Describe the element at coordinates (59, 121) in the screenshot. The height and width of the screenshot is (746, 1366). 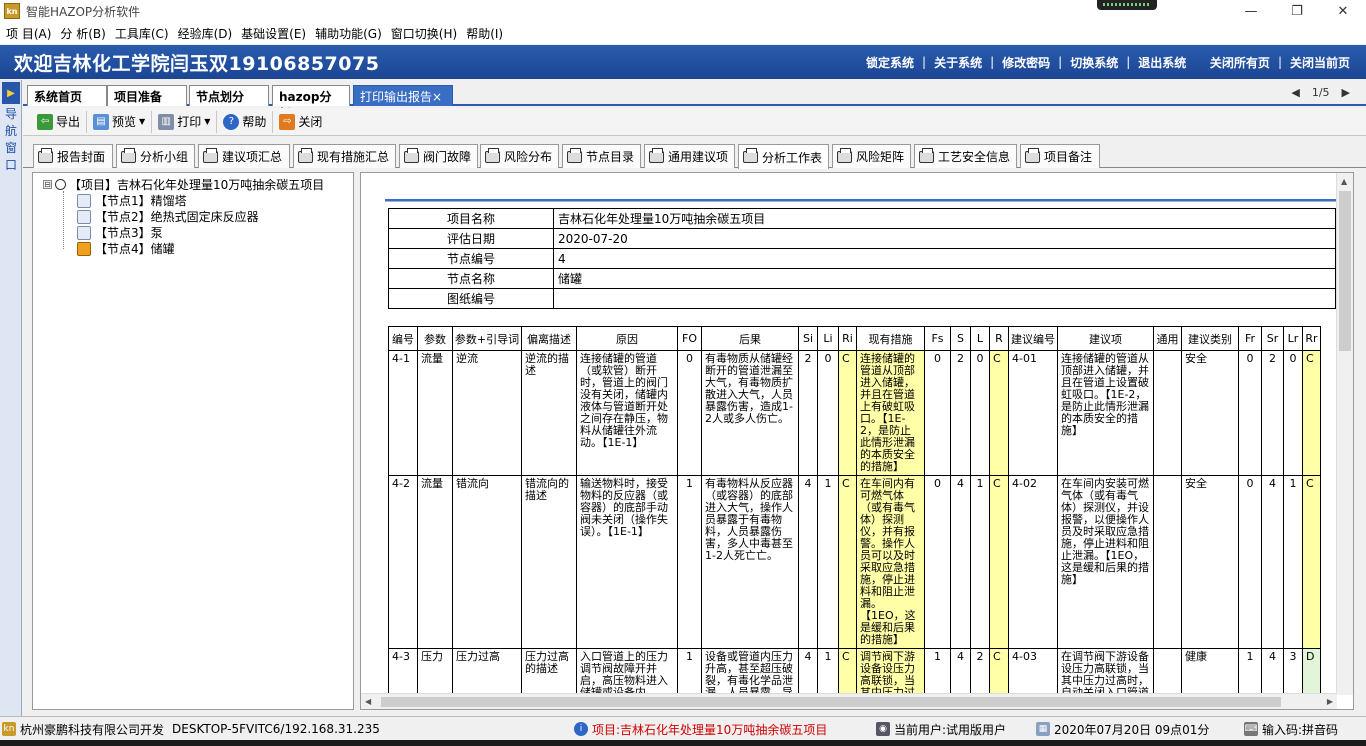
I see `export-button: ⇦ 导出` at that location.